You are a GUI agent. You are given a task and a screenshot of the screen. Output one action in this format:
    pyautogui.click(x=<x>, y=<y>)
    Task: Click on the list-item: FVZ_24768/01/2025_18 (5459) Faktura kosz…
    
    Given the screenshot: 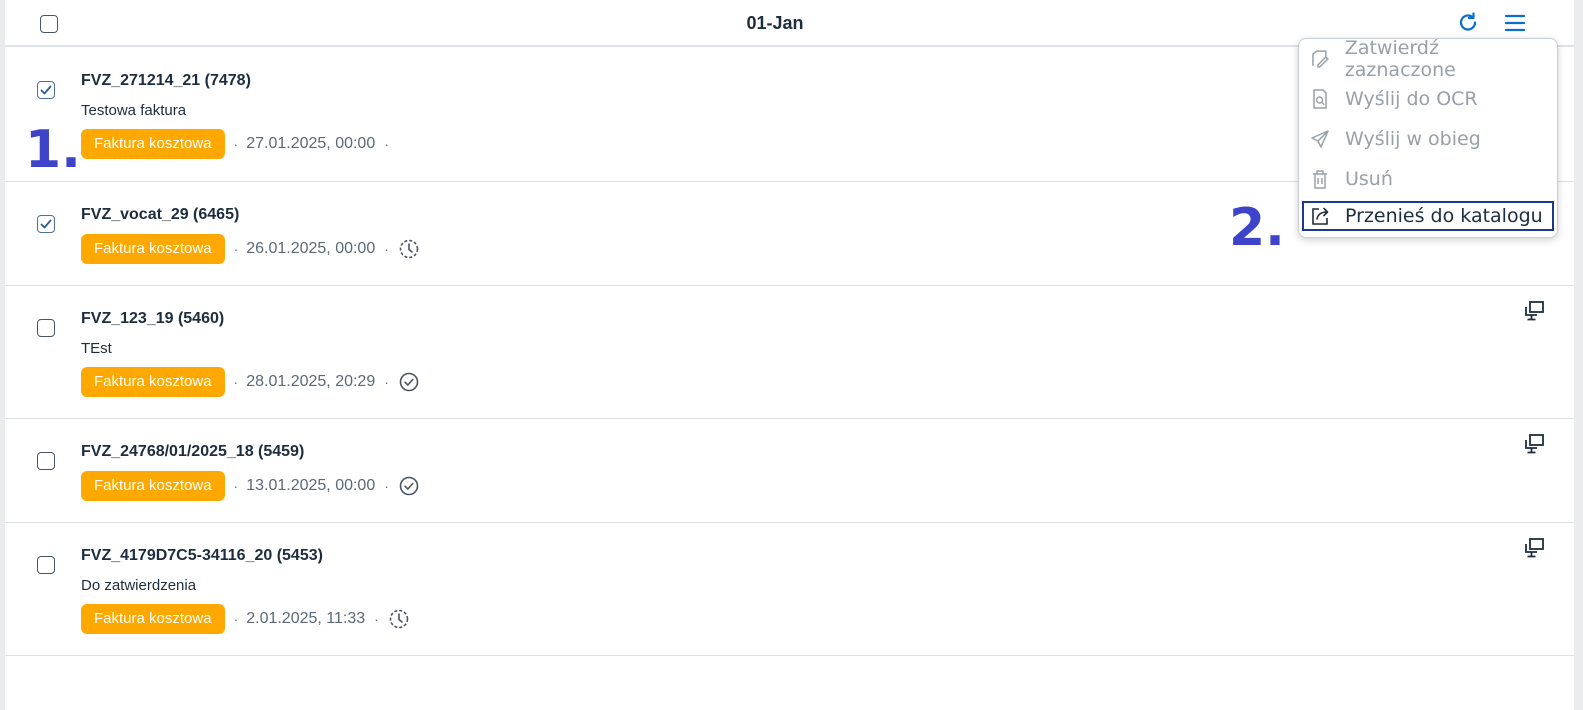 What is the action you would take?
    pyautogui.click(x=789, y=471)
    